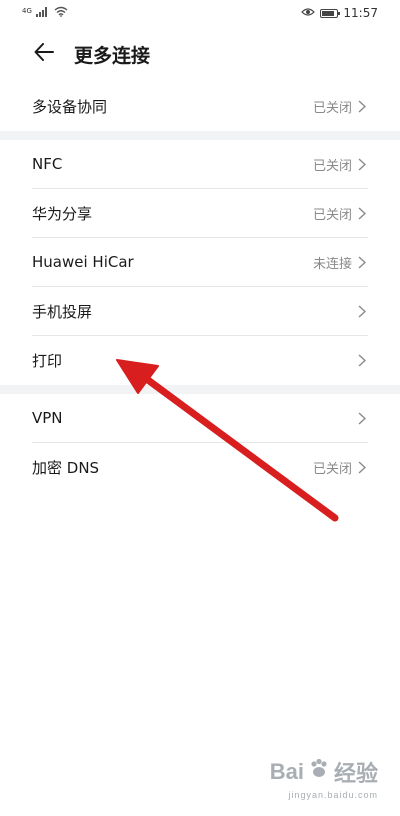 The image size is (400, 816). I want to click on back-arrow-icon, so click(44, 54).